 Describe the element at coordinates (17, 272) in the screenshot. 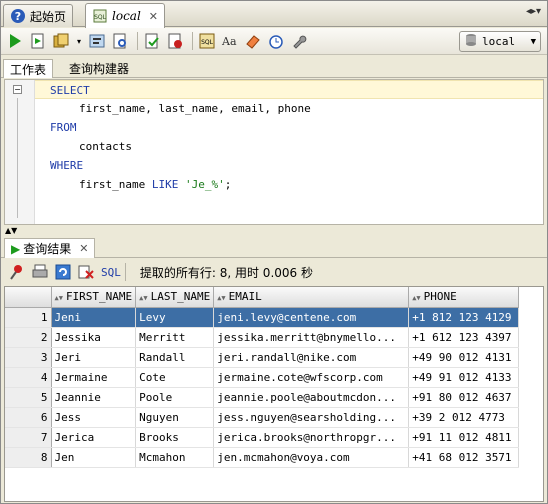

I see `pin-icon` at that location.